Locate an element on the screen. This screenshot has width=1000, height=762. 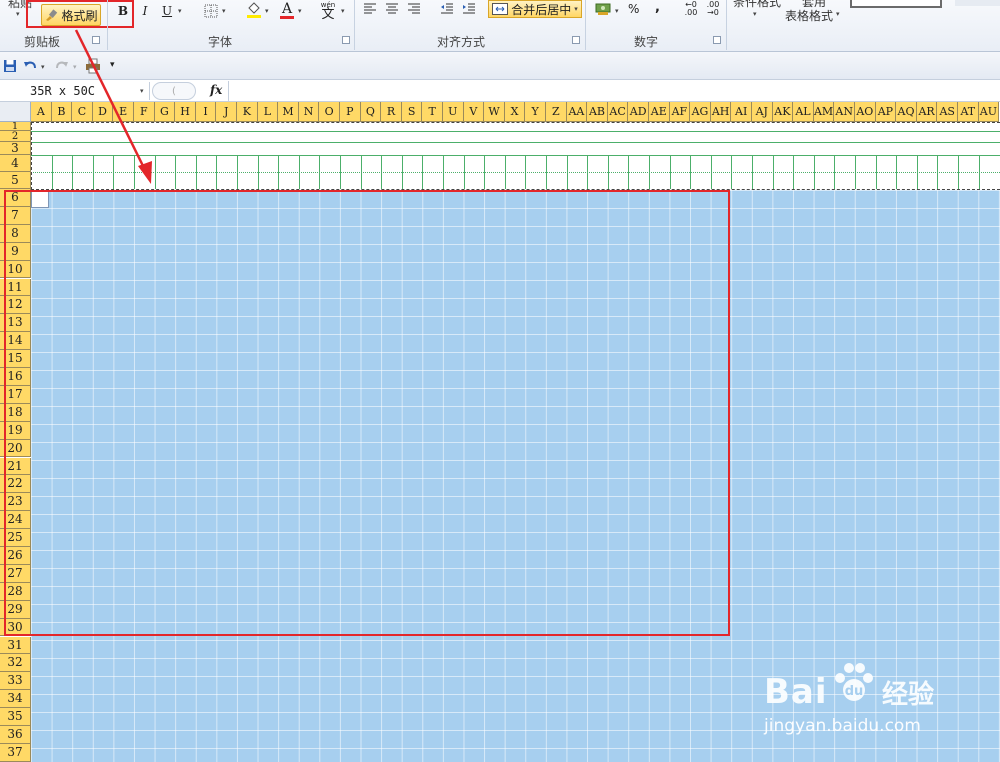
arrow-head is located at coordinates (145, 172).